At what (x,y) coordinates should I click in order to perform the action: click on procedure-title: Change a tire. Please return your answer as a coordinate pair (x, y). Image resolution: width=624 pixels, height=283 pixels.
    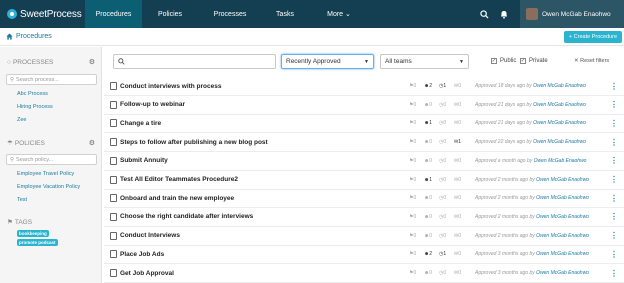
    Looking at the image, I should click on (140, 123).